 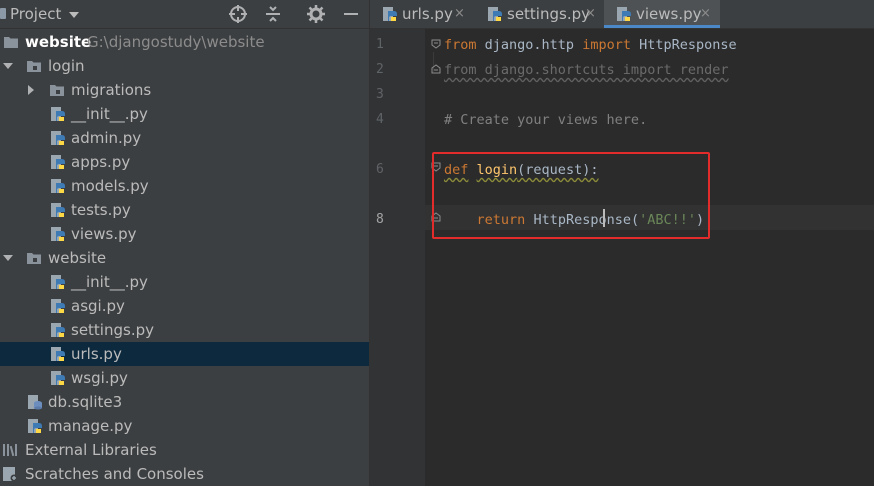 I want to click on tree-item-file: admin.py, so click(x=184, y=138).